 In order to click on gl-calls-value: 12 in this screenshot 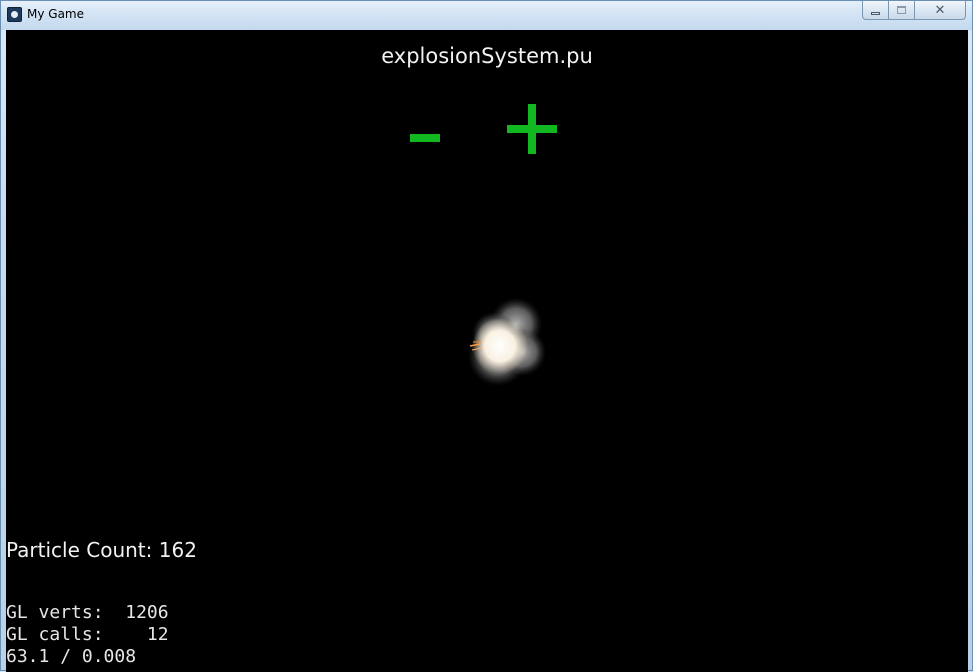, I will do `click(157, 634)`.